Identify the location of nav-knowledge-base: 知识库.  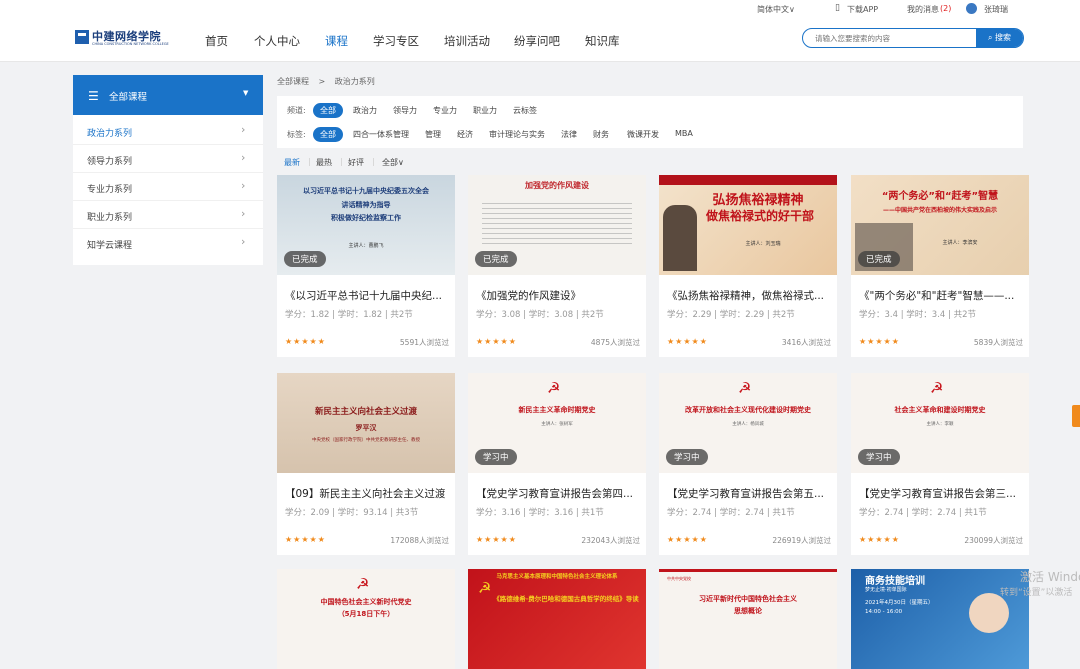
(602, 41).